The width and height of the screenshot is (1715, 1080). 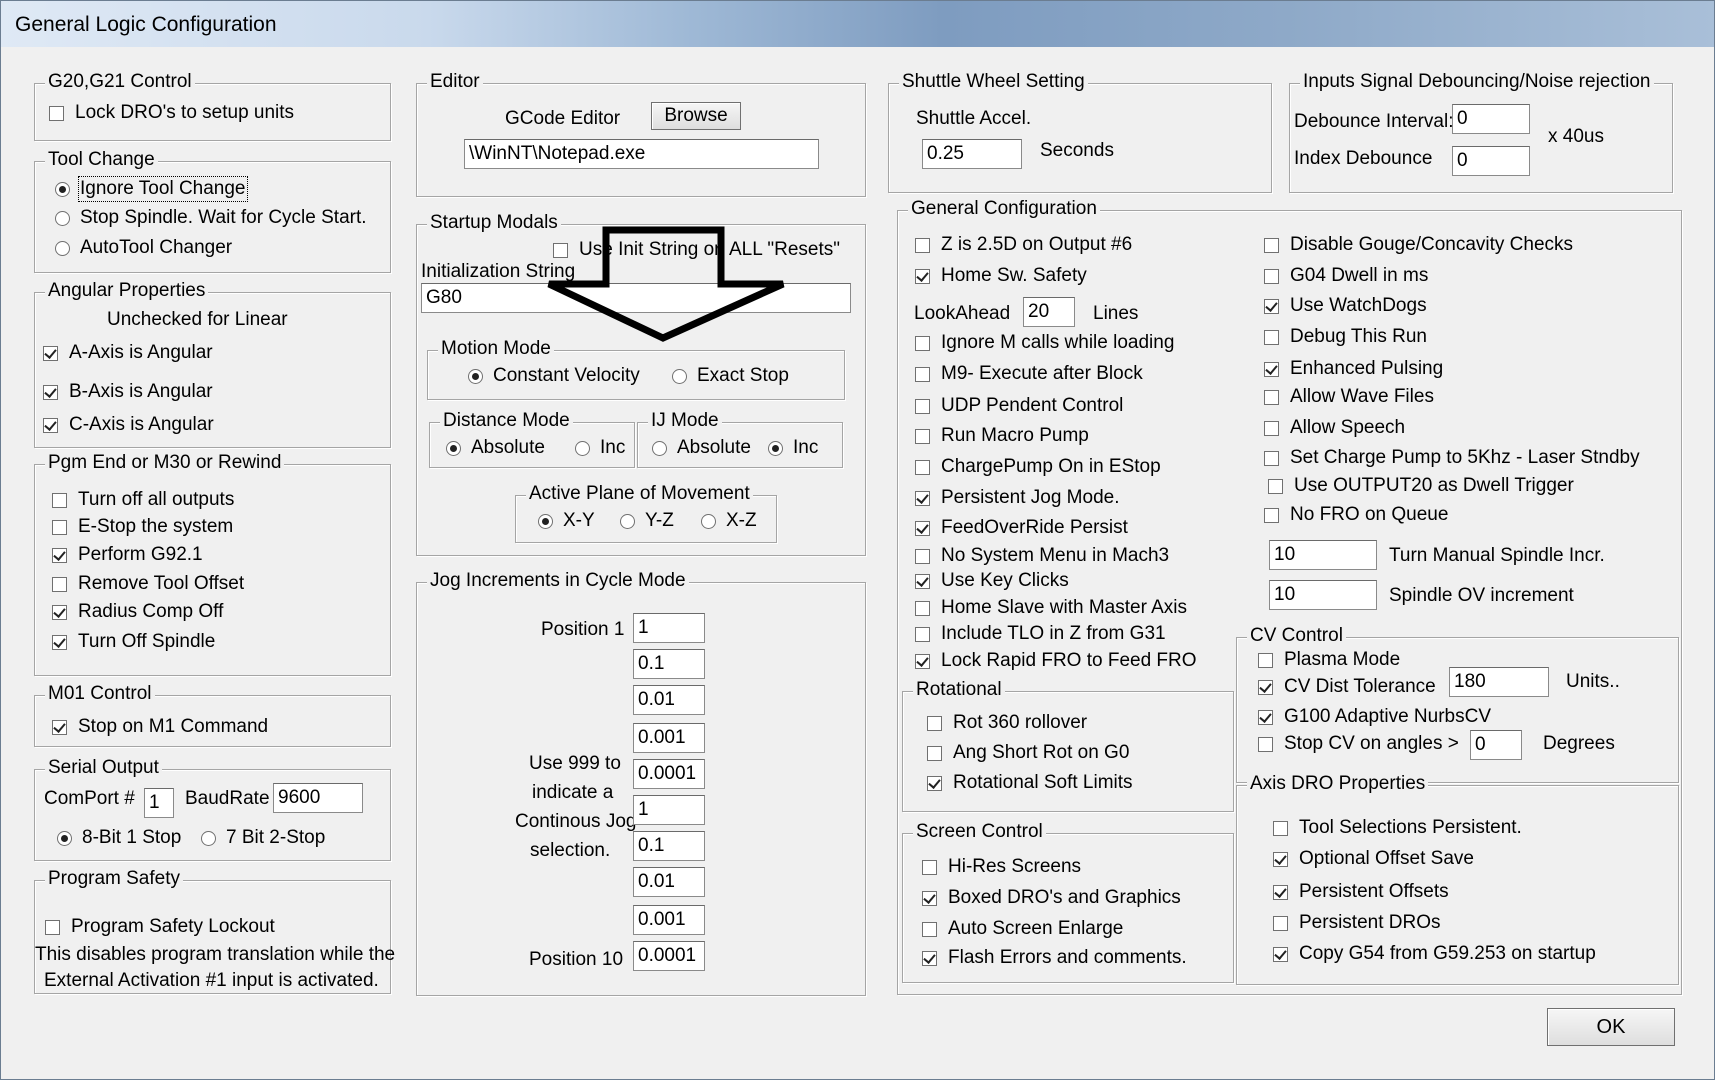 What do you see at coordinates (1028, 753) in the screenshot?
I see `ang-short-rot-checkbox: Ang Short Rot on G0` at bounding box center [1028, 753].